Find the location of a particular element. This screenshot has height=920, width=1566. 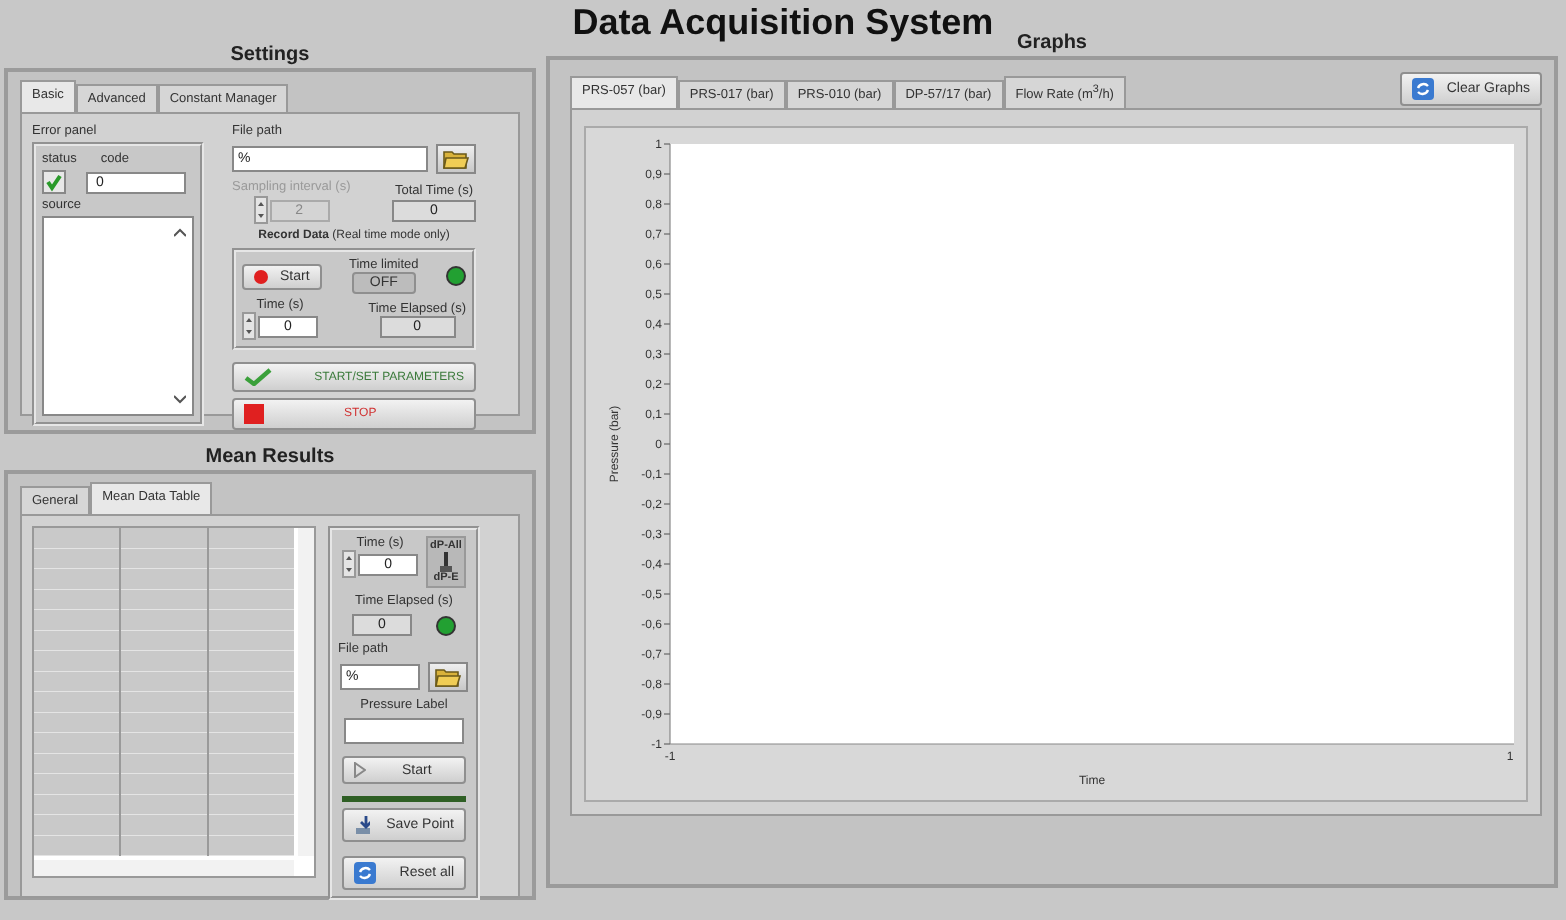

vertical-scrollbar is located at coordinates (306, 692).